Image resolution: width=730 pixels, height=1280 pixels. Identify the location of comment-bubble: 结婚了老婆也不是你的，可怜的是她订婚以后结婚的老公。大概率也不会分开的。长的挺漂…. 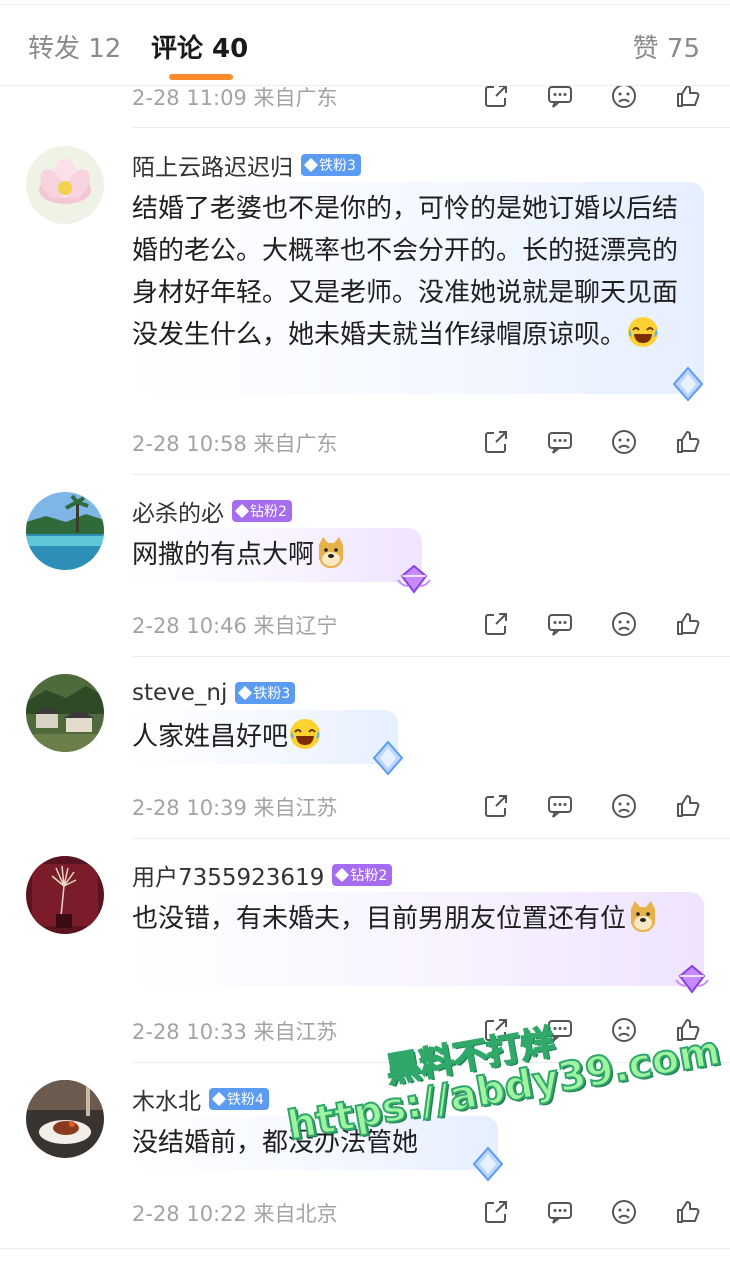
(415, 292).